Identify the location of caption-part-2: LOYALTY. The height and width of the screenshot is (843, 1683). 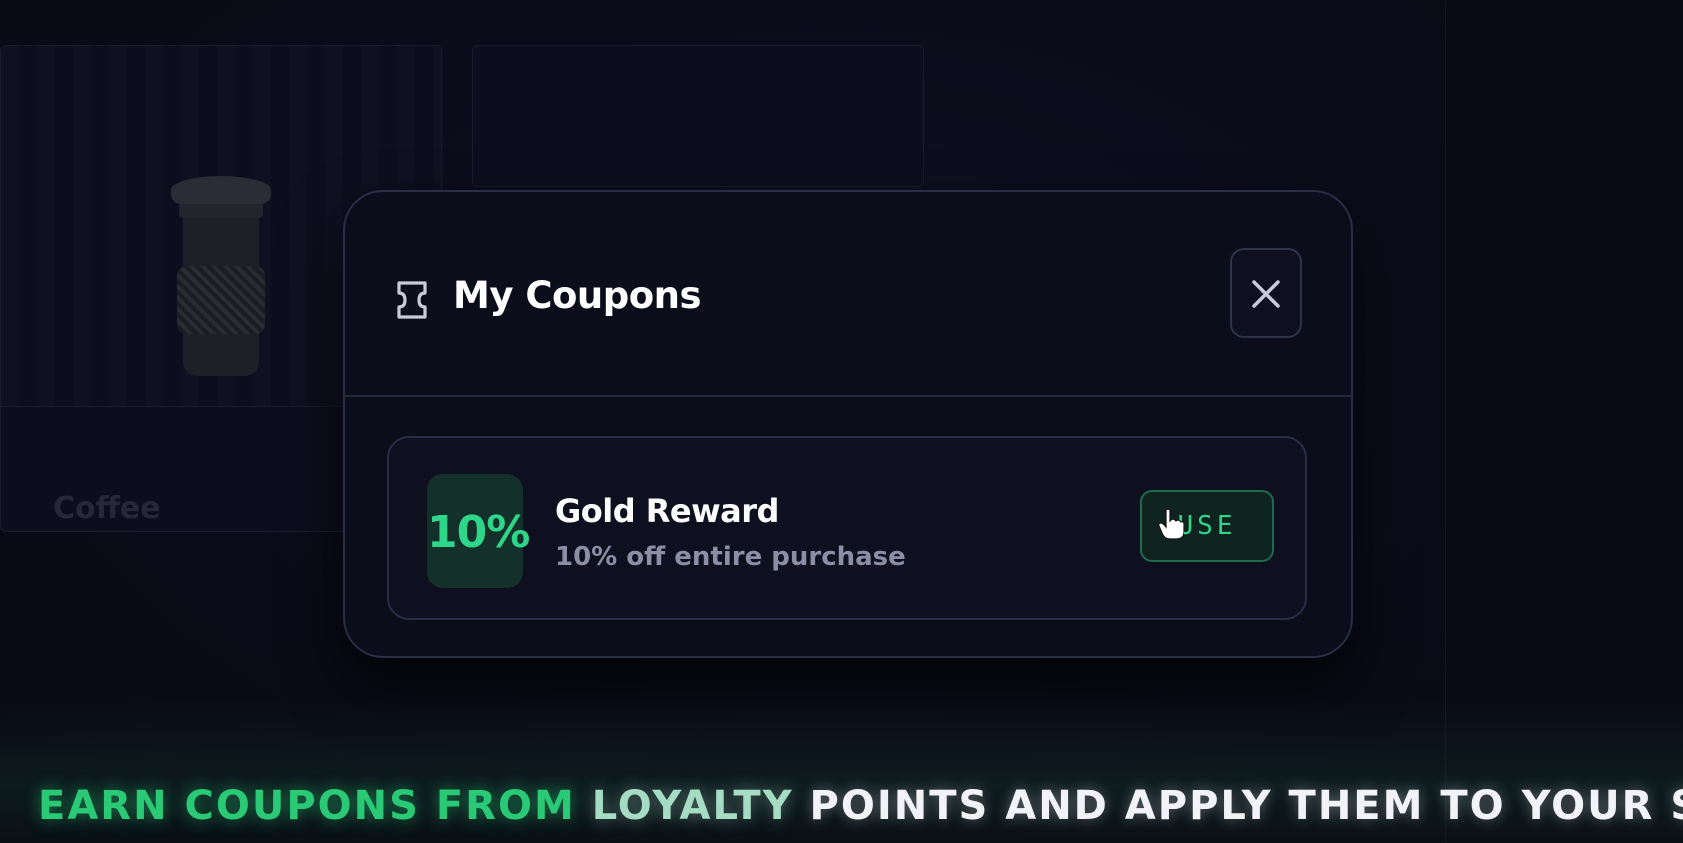
(692, 806).